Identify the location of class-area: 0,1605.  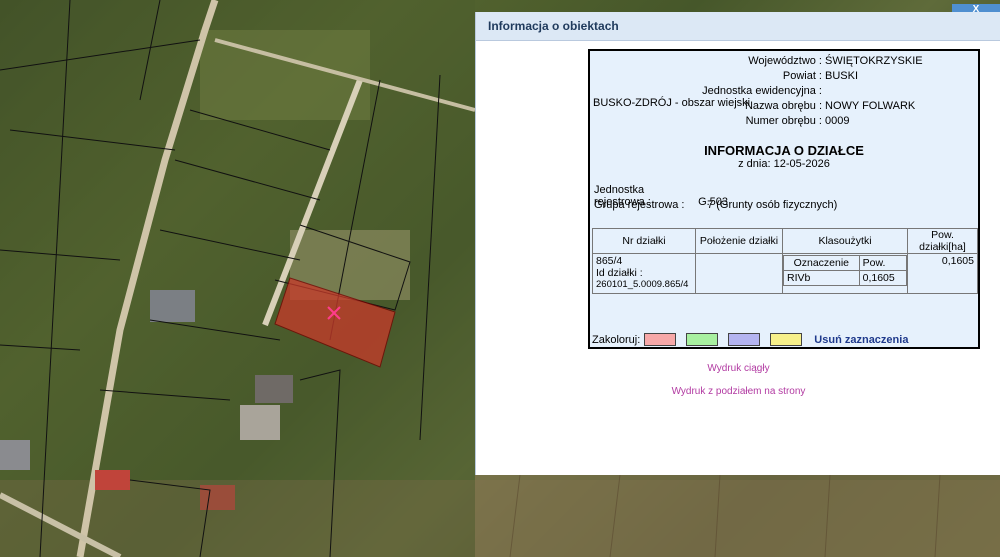
(883, 278).